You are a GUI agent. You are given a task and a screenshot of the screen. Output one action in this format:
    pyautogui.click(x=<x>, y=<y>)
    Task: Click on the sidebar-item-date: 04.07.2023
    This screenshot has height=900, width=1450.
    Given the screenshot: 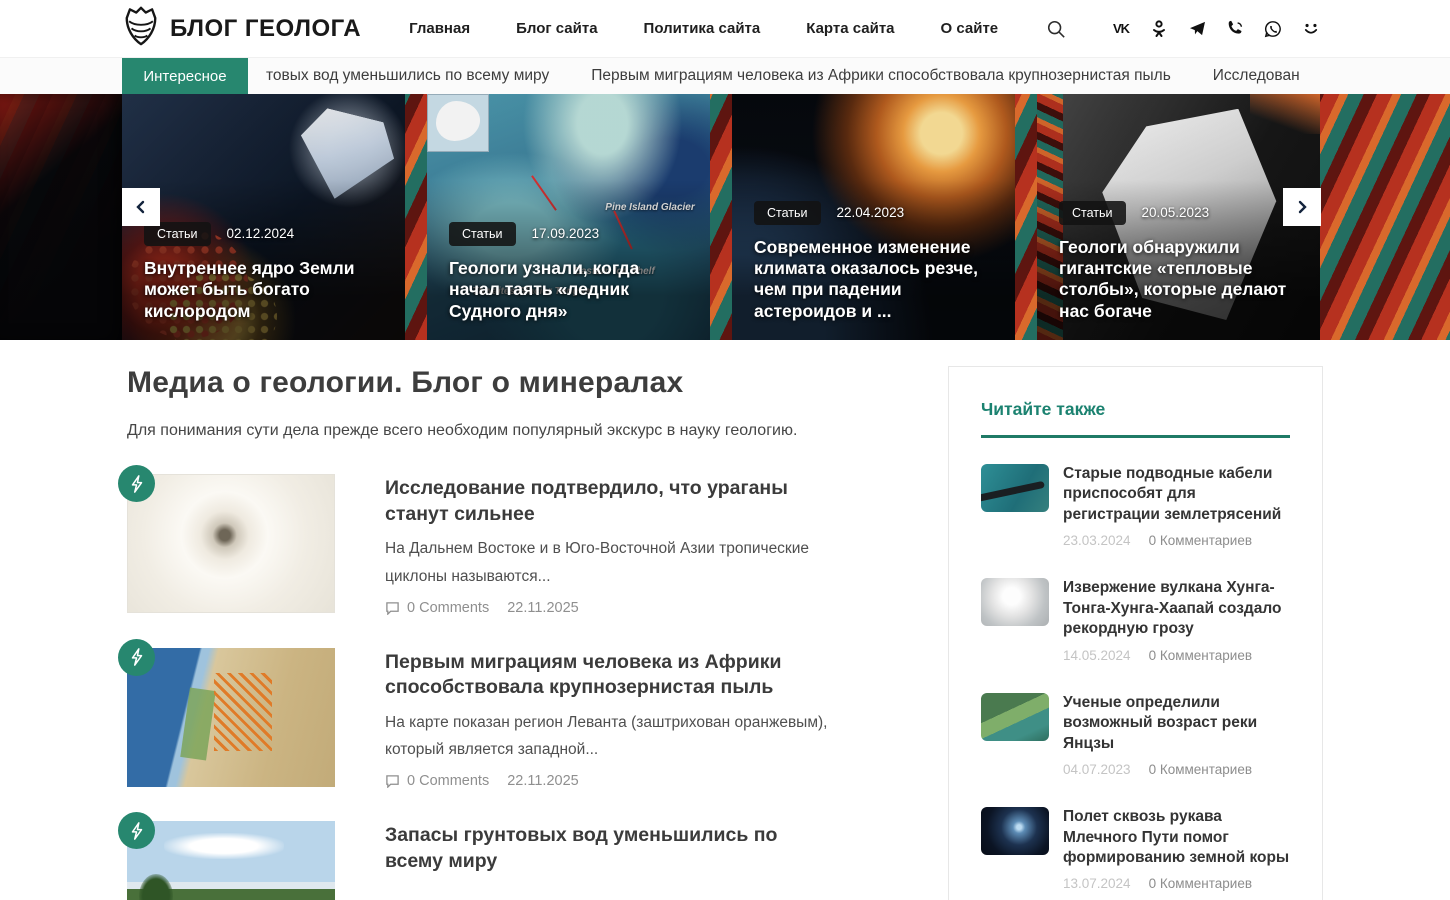 What is the action you would take?
    pyautogui.click(x=1097, y=770)
    